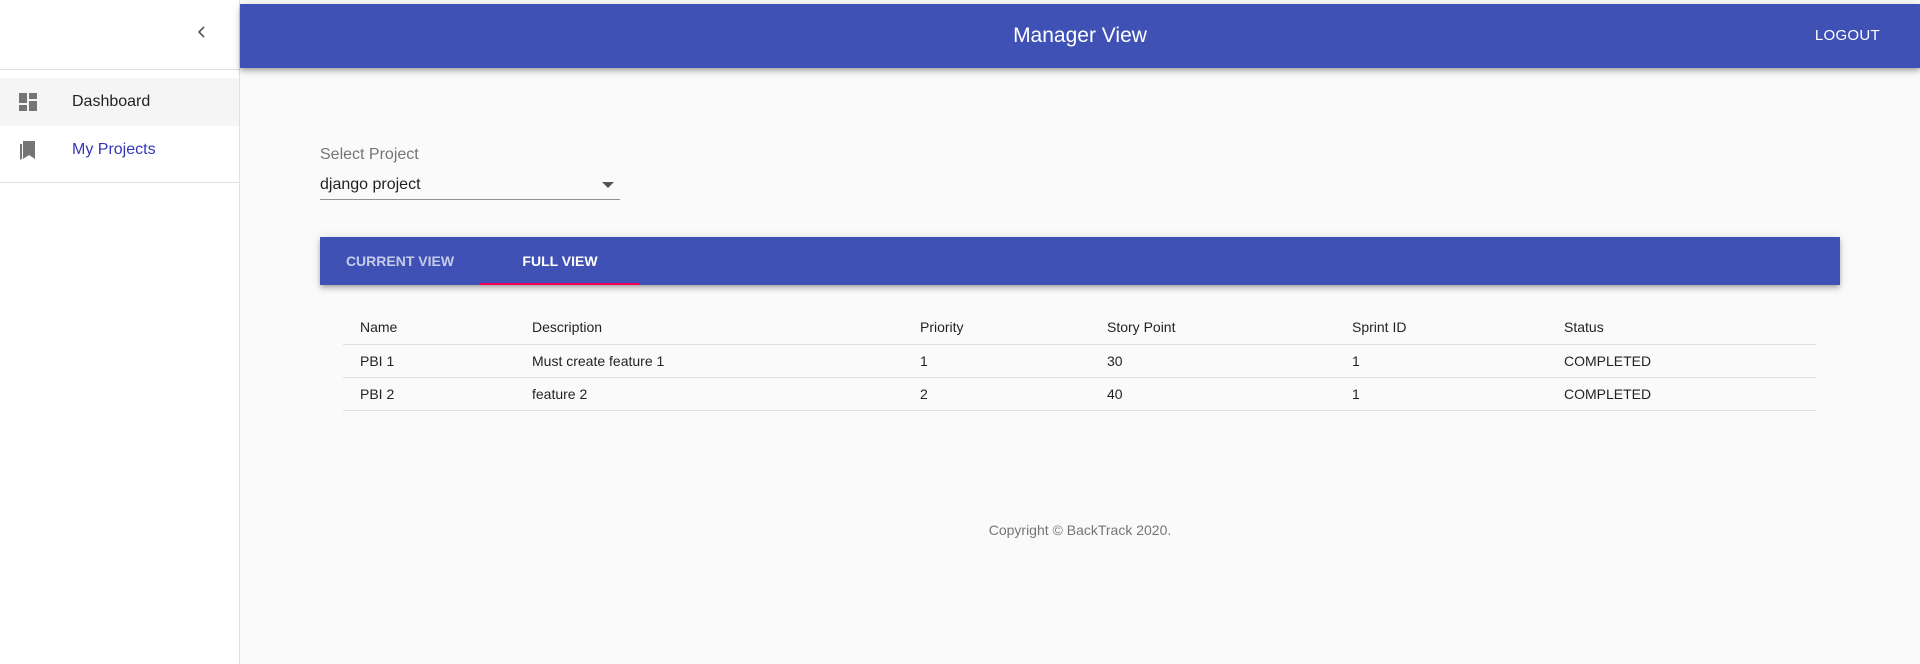 The height and width of the screenshot is (664, 1920). I want to click on project-select-value: django project, so click(370, 184).